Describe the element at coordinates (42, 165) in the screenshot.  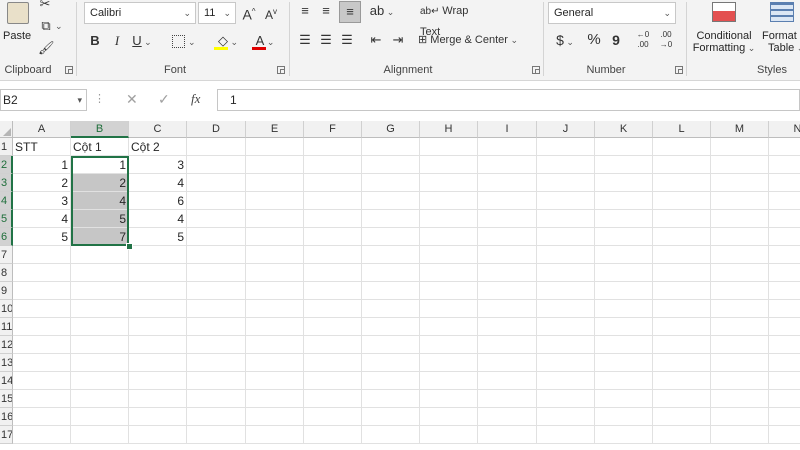
I see `data-cell: 1` at that location.